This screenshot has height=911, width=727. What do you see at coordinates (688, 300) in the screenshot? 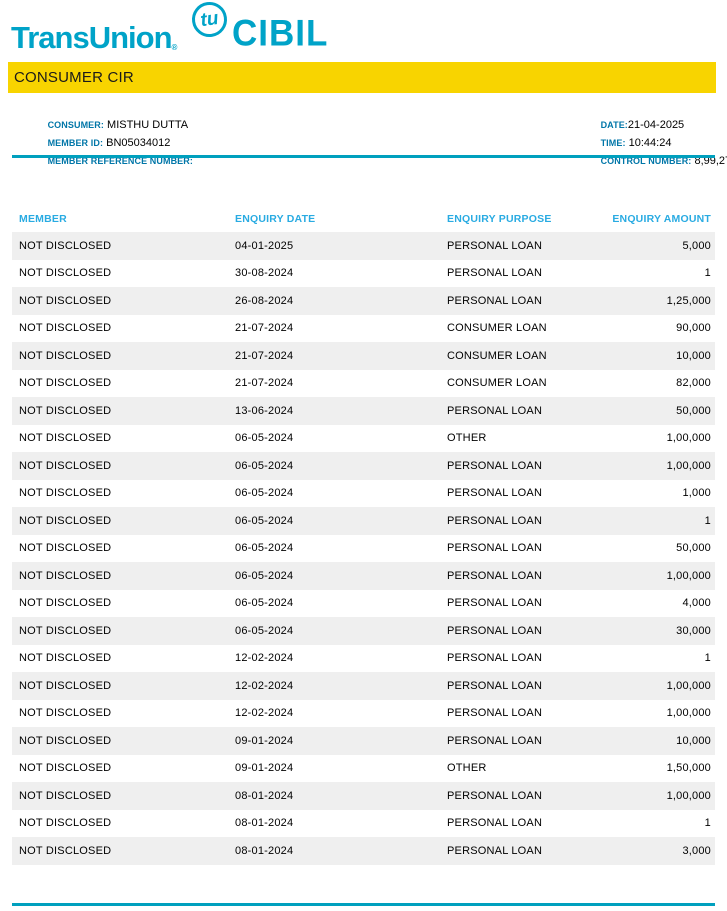
I see `cell-enquiry-amount: 1,25,000` at bounding box center [688, 300].